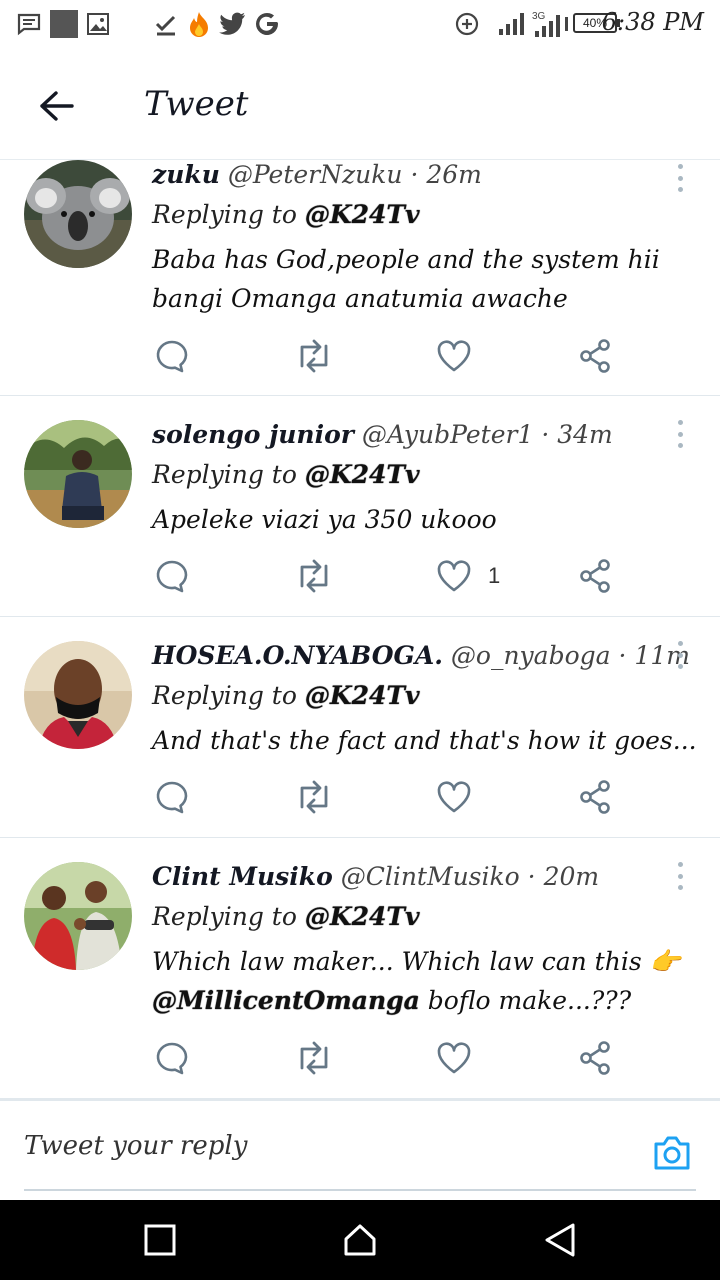 Image resolution: width=720 pixels, height=1280 pixels. Describe the element at coordinates (511, 24) in the screenshot. I see `signal-icon` at that location.